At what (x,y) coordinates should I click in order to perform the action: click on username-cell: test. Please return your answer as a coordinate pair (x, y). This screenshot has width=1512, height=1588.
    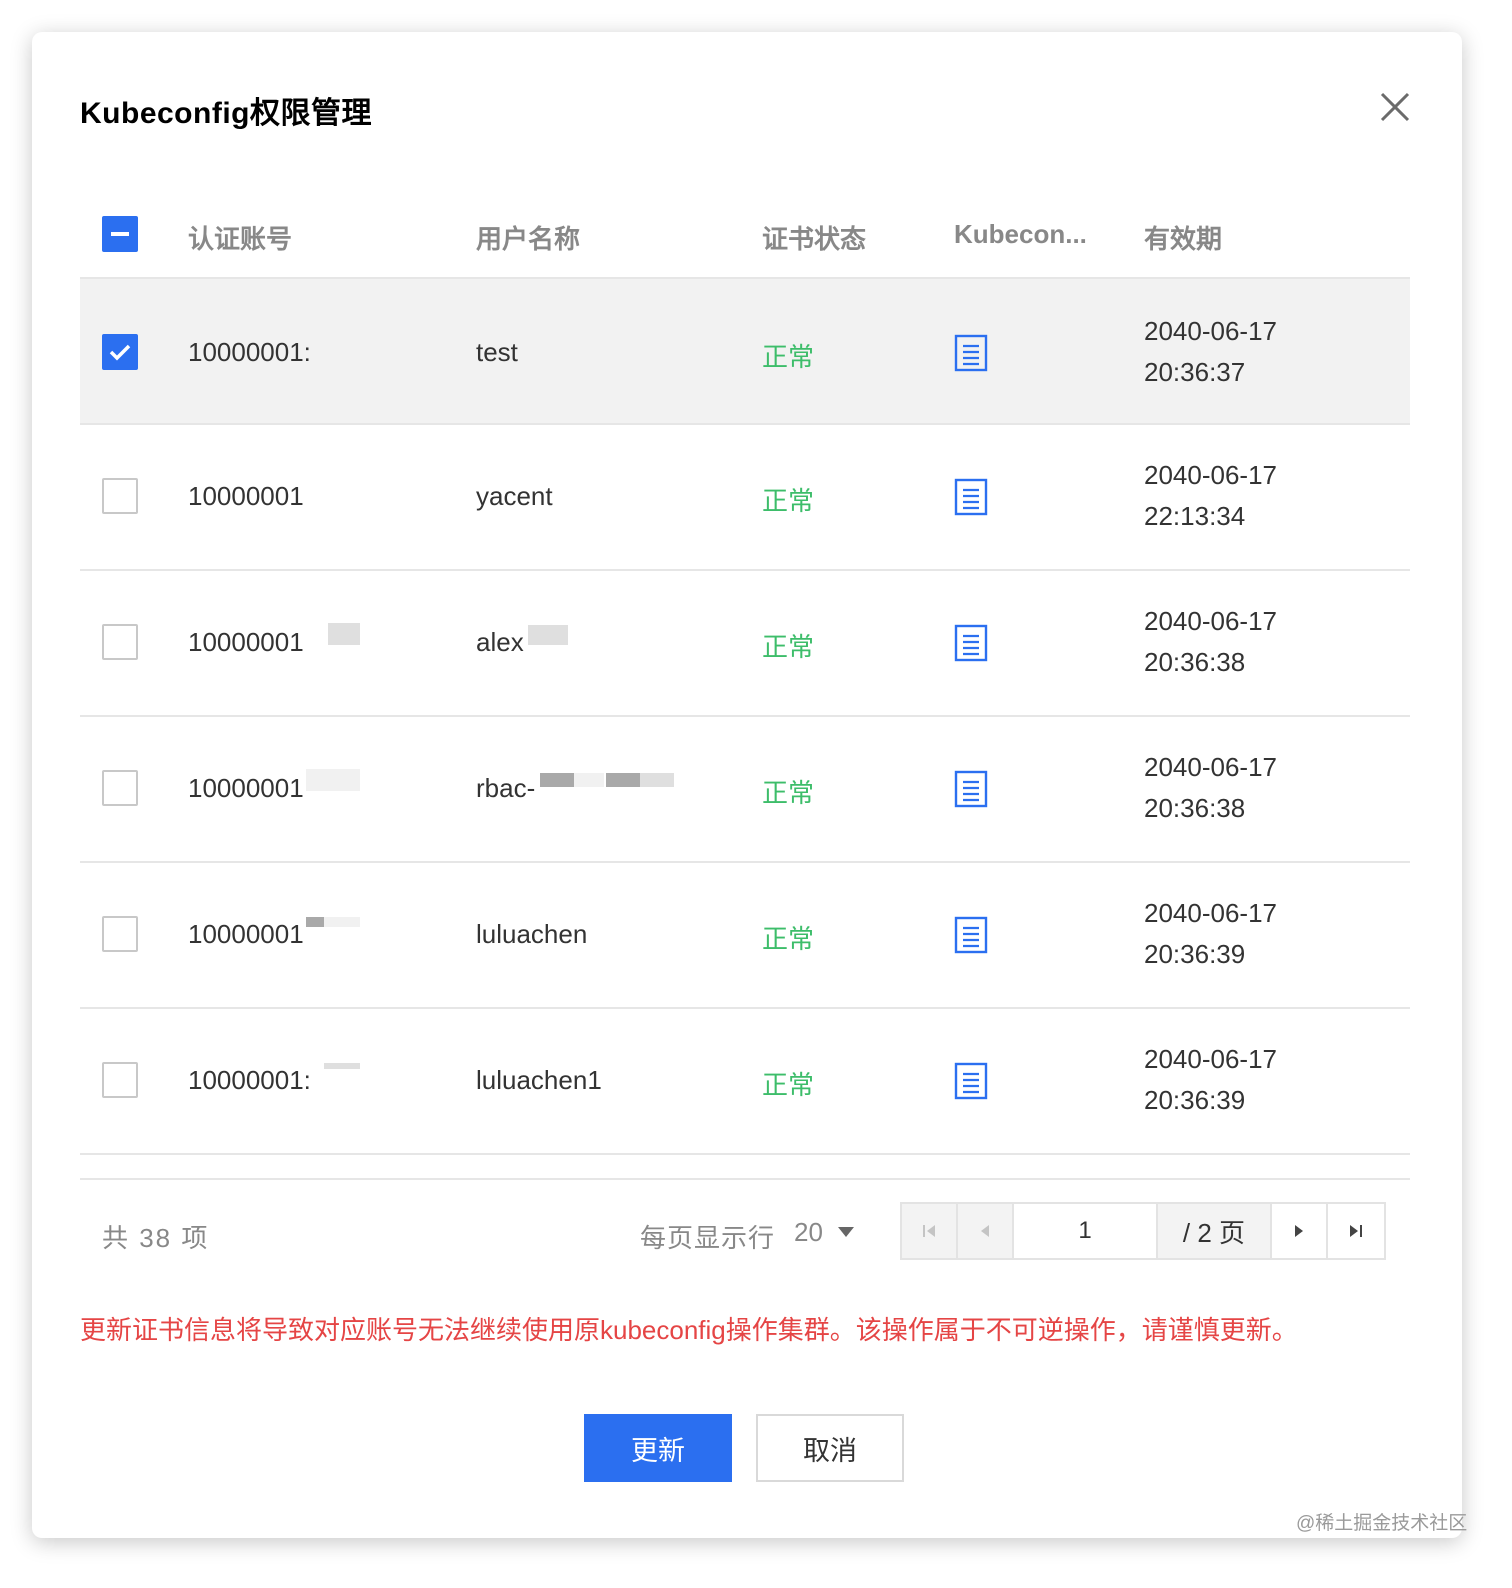
    Looking at the image, I should click on (497, 352).